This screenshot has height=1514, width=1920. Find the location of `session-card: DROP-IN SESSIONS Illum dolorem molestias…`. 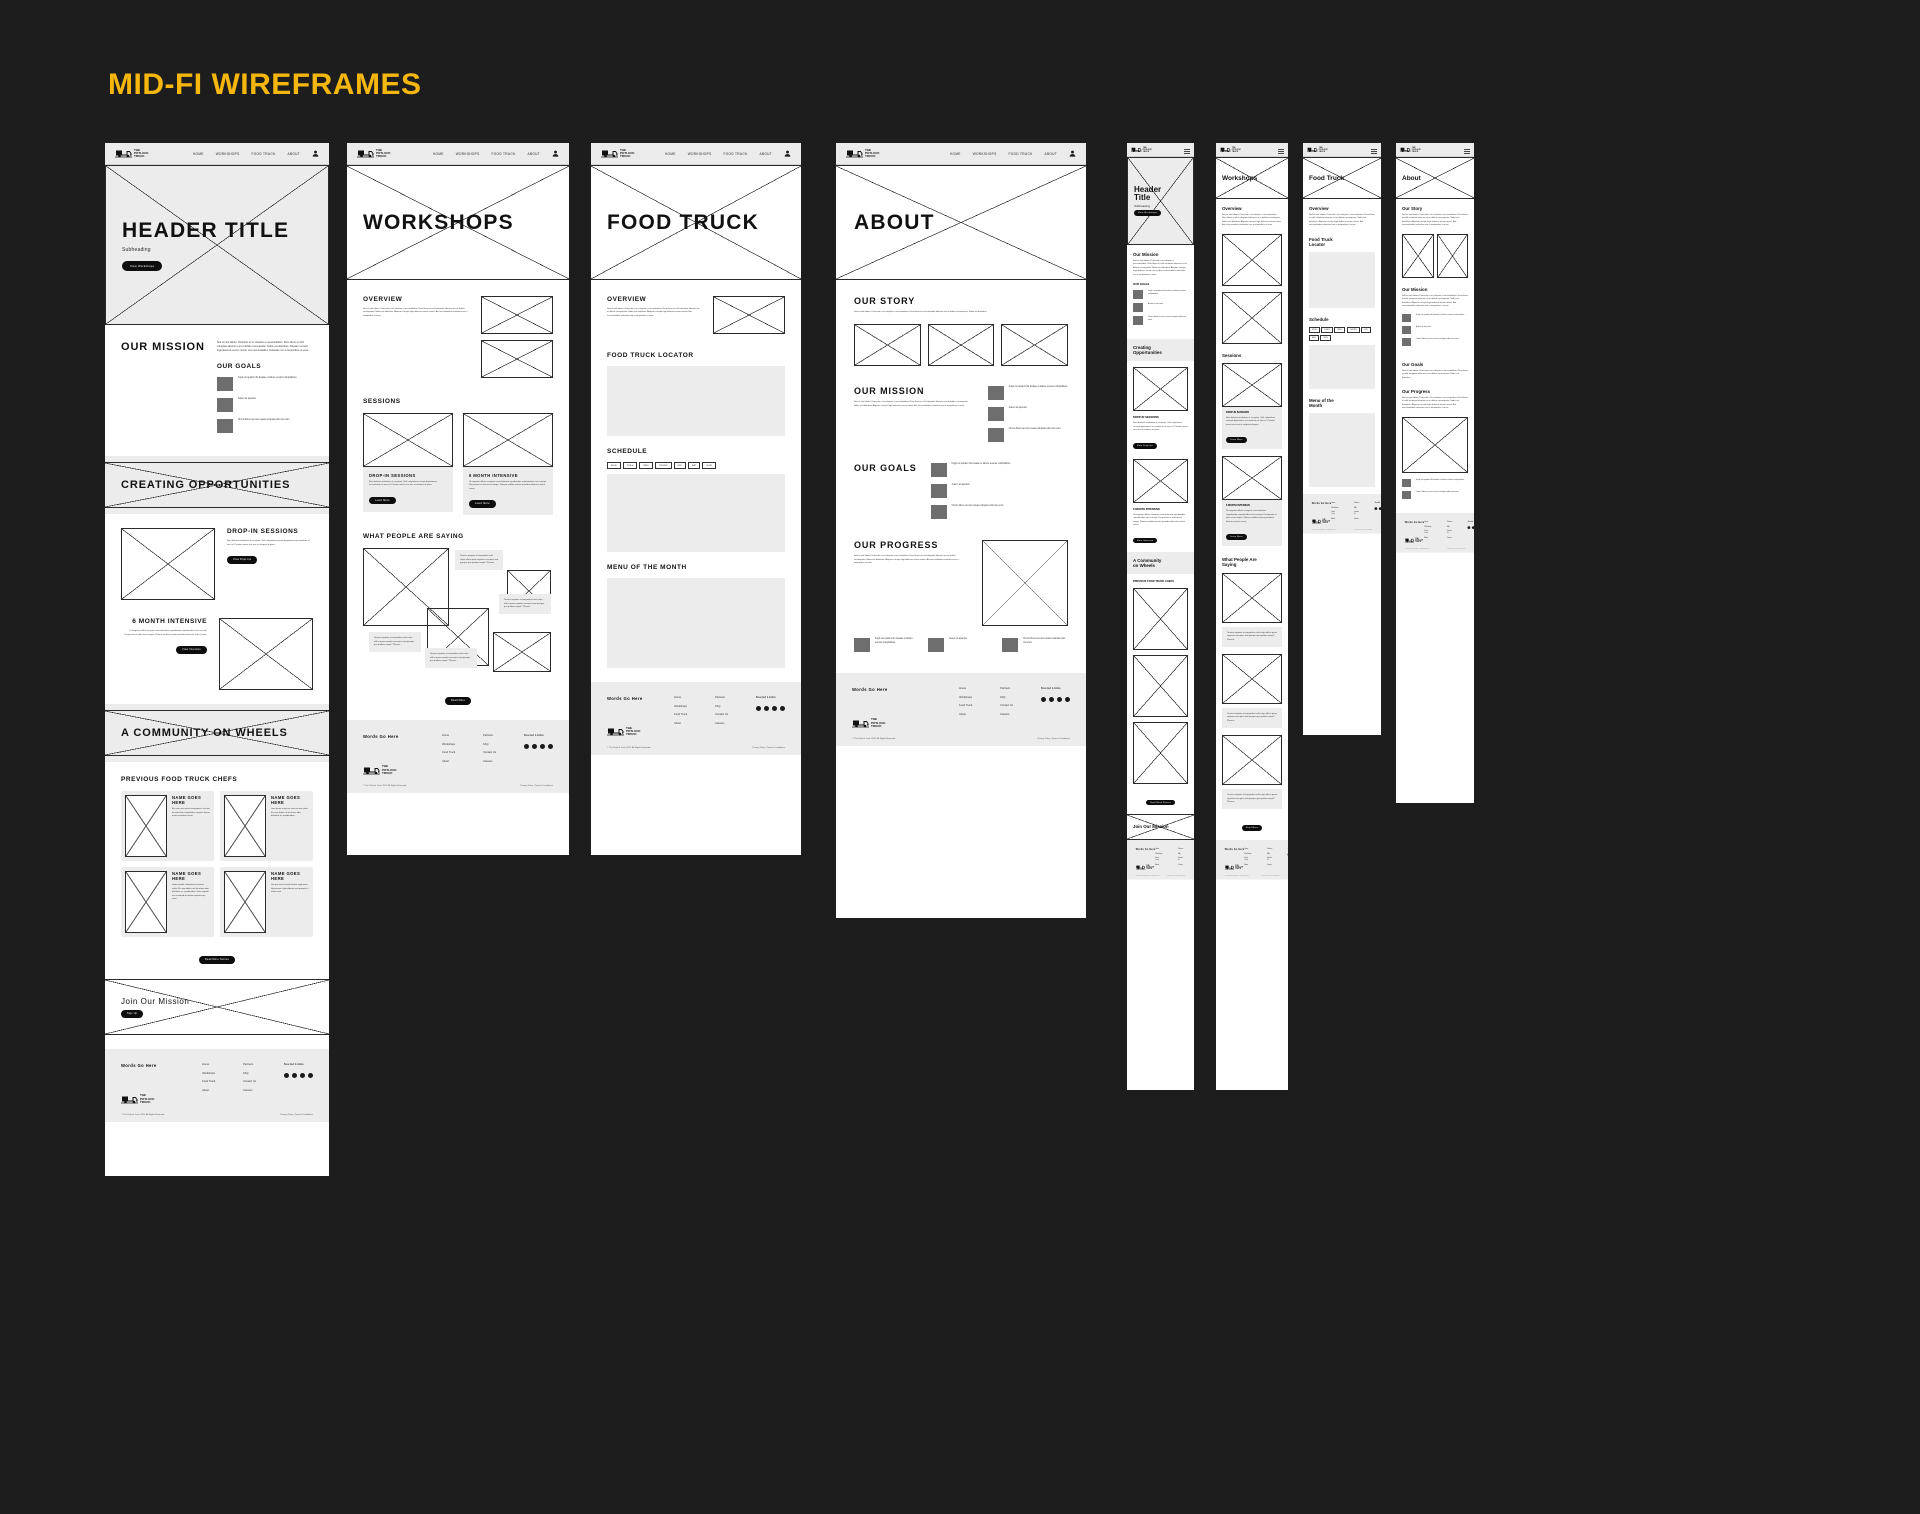

session-card: DROP-IN SESSIONS Illum dolorem molestias… is located at coordinates (408, 464).